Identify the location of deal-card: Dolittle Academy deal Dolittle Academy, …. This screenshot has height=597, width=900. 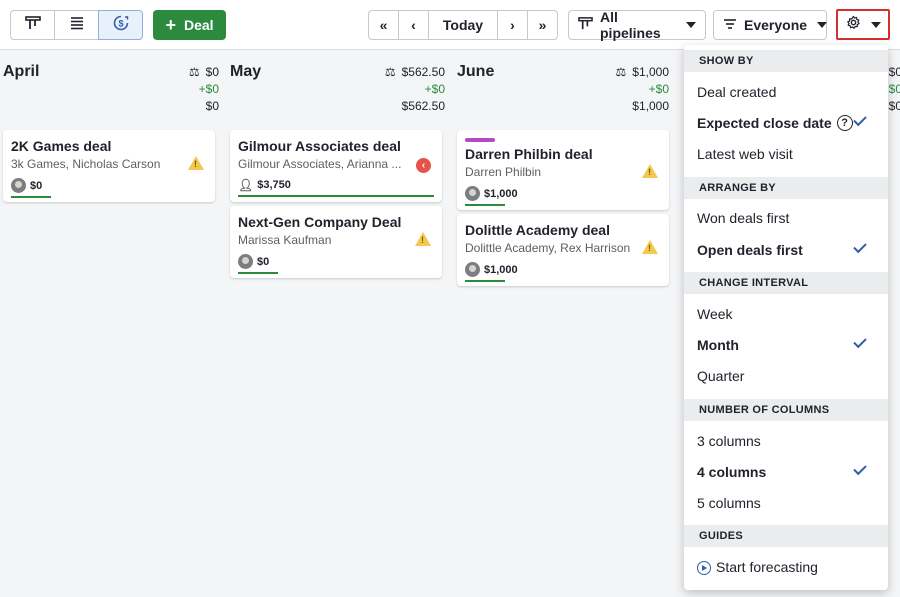
(563, 250).